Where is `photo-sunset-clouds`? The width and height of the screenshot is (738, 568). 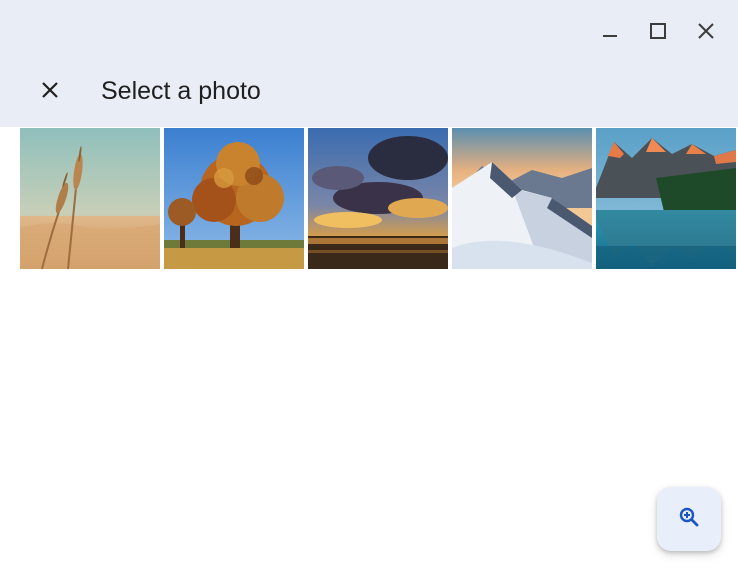 photo-sunset-clouds is located at coordinates (378, 198).